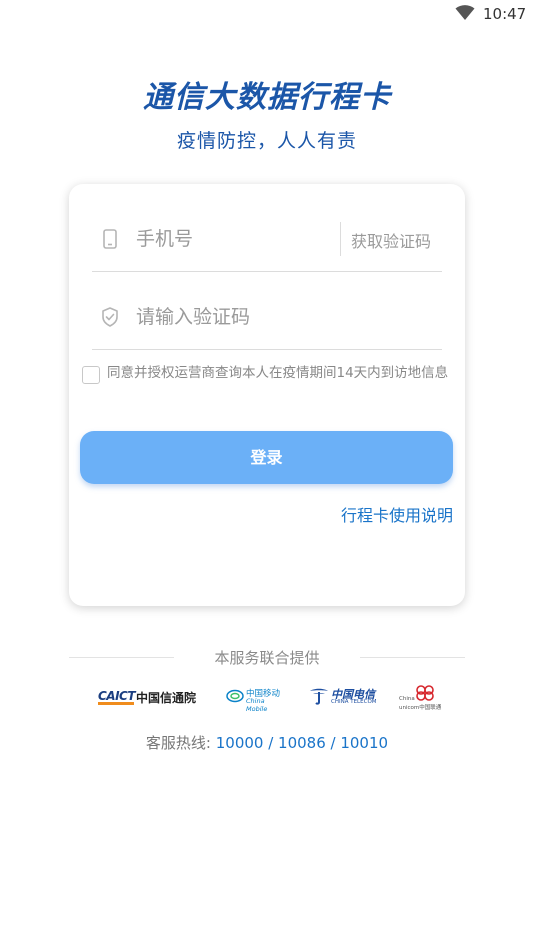  What do you see at coordinates (257, 705) in the screenshot?
I see `china-mobile-en: China Mobile` at bounding box center [257, 705].